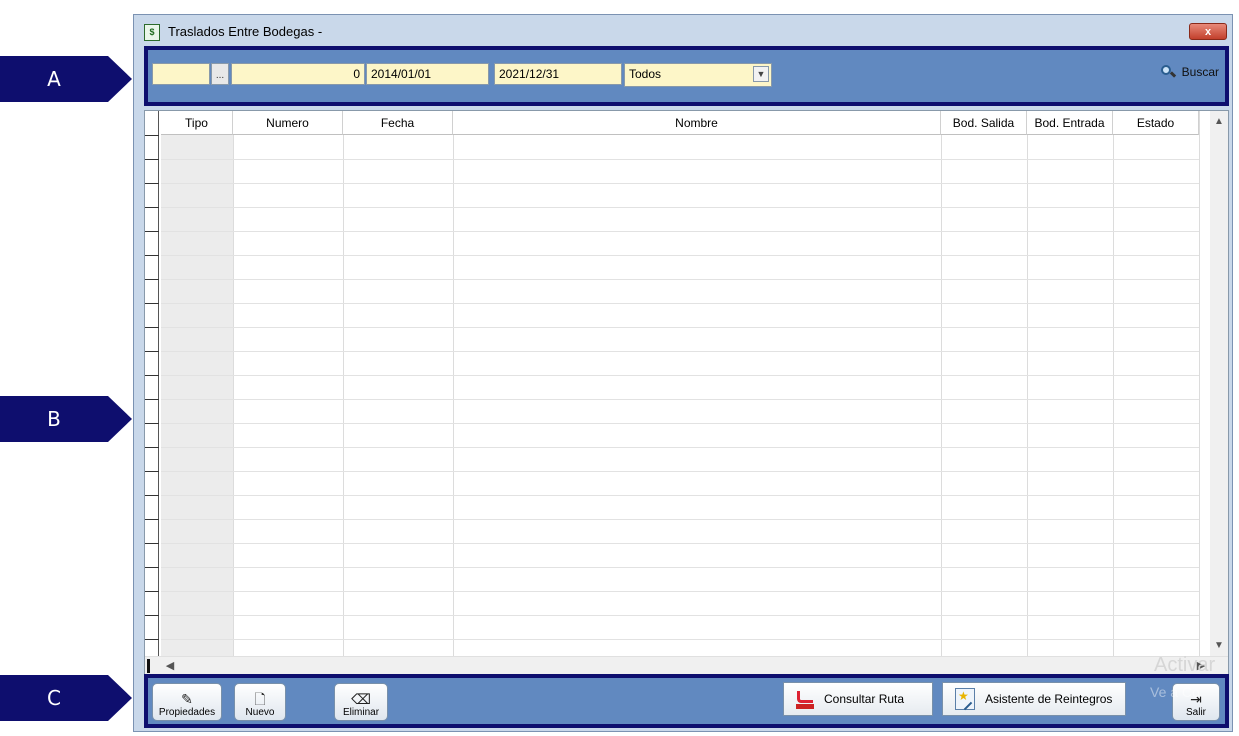  What do you see at coordinates (984, 123) in the screenshot?
I see `column-header: Bod. Salida` at bounding box center [984, 123].